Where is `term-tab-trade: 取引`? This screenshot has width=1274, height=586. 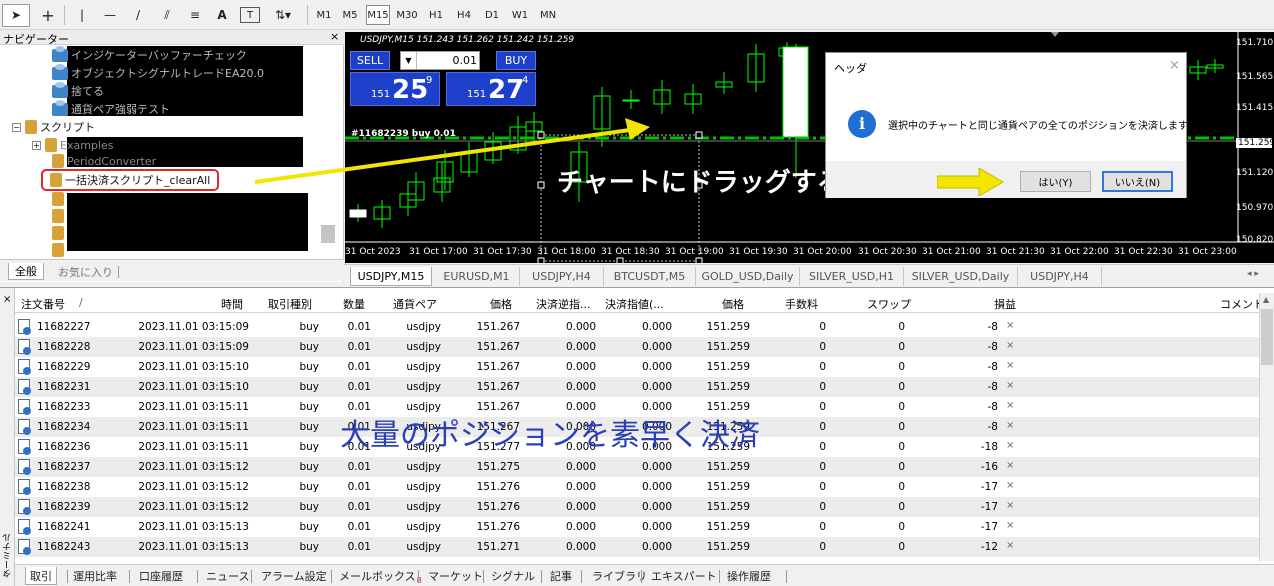
term-tab-trade: 取引 is located at coordinates (41, 576).